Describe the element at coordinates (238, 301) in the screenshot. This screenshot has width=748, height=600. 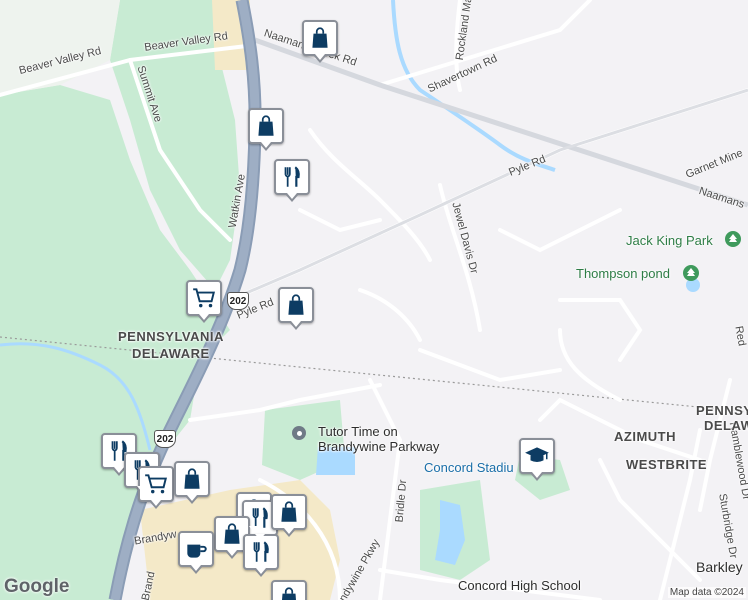
I see `route-shield-us202: 202` at that location.